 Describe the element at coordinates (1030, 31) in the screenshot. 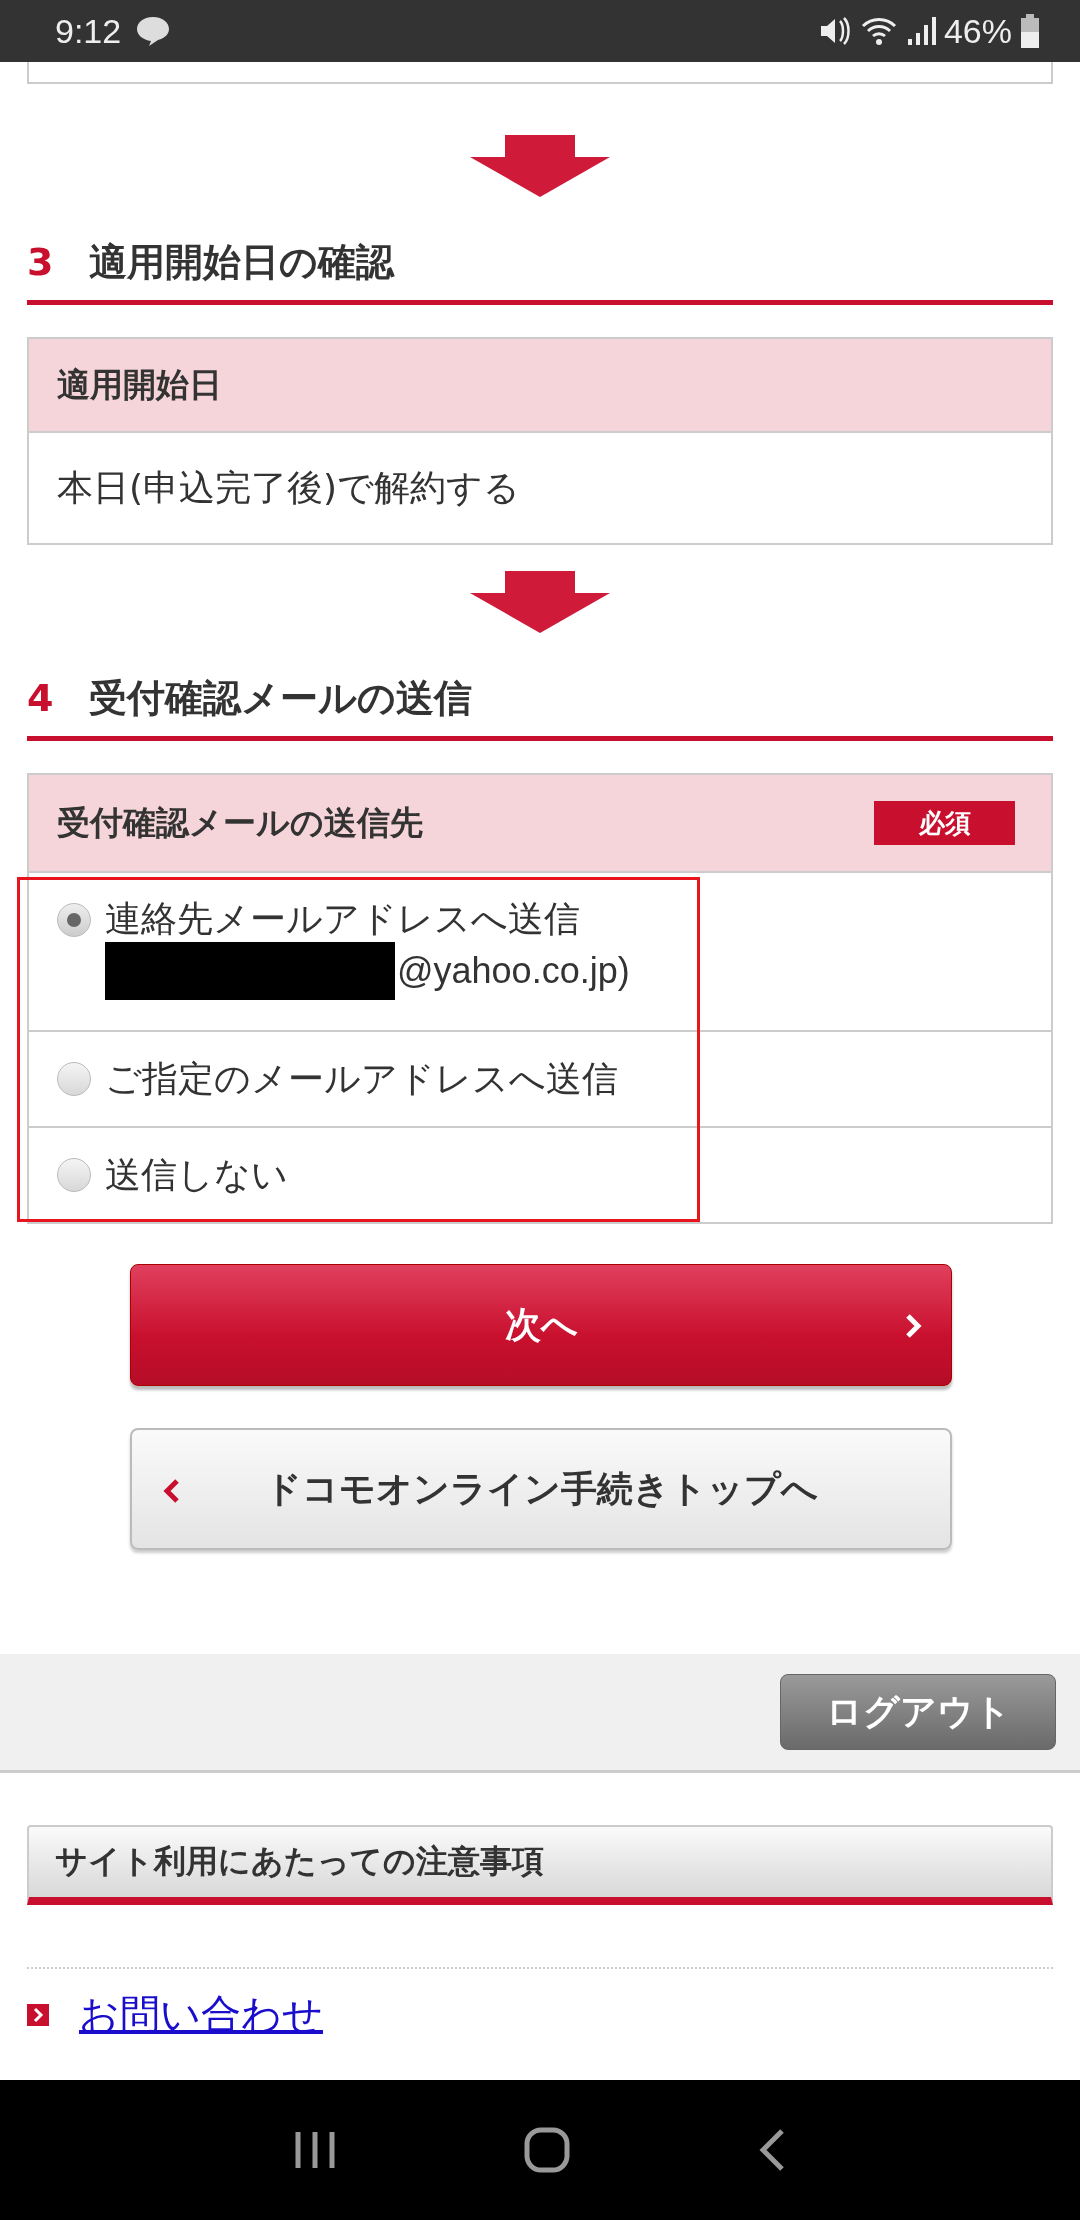

I see `battery-icon` at that location.